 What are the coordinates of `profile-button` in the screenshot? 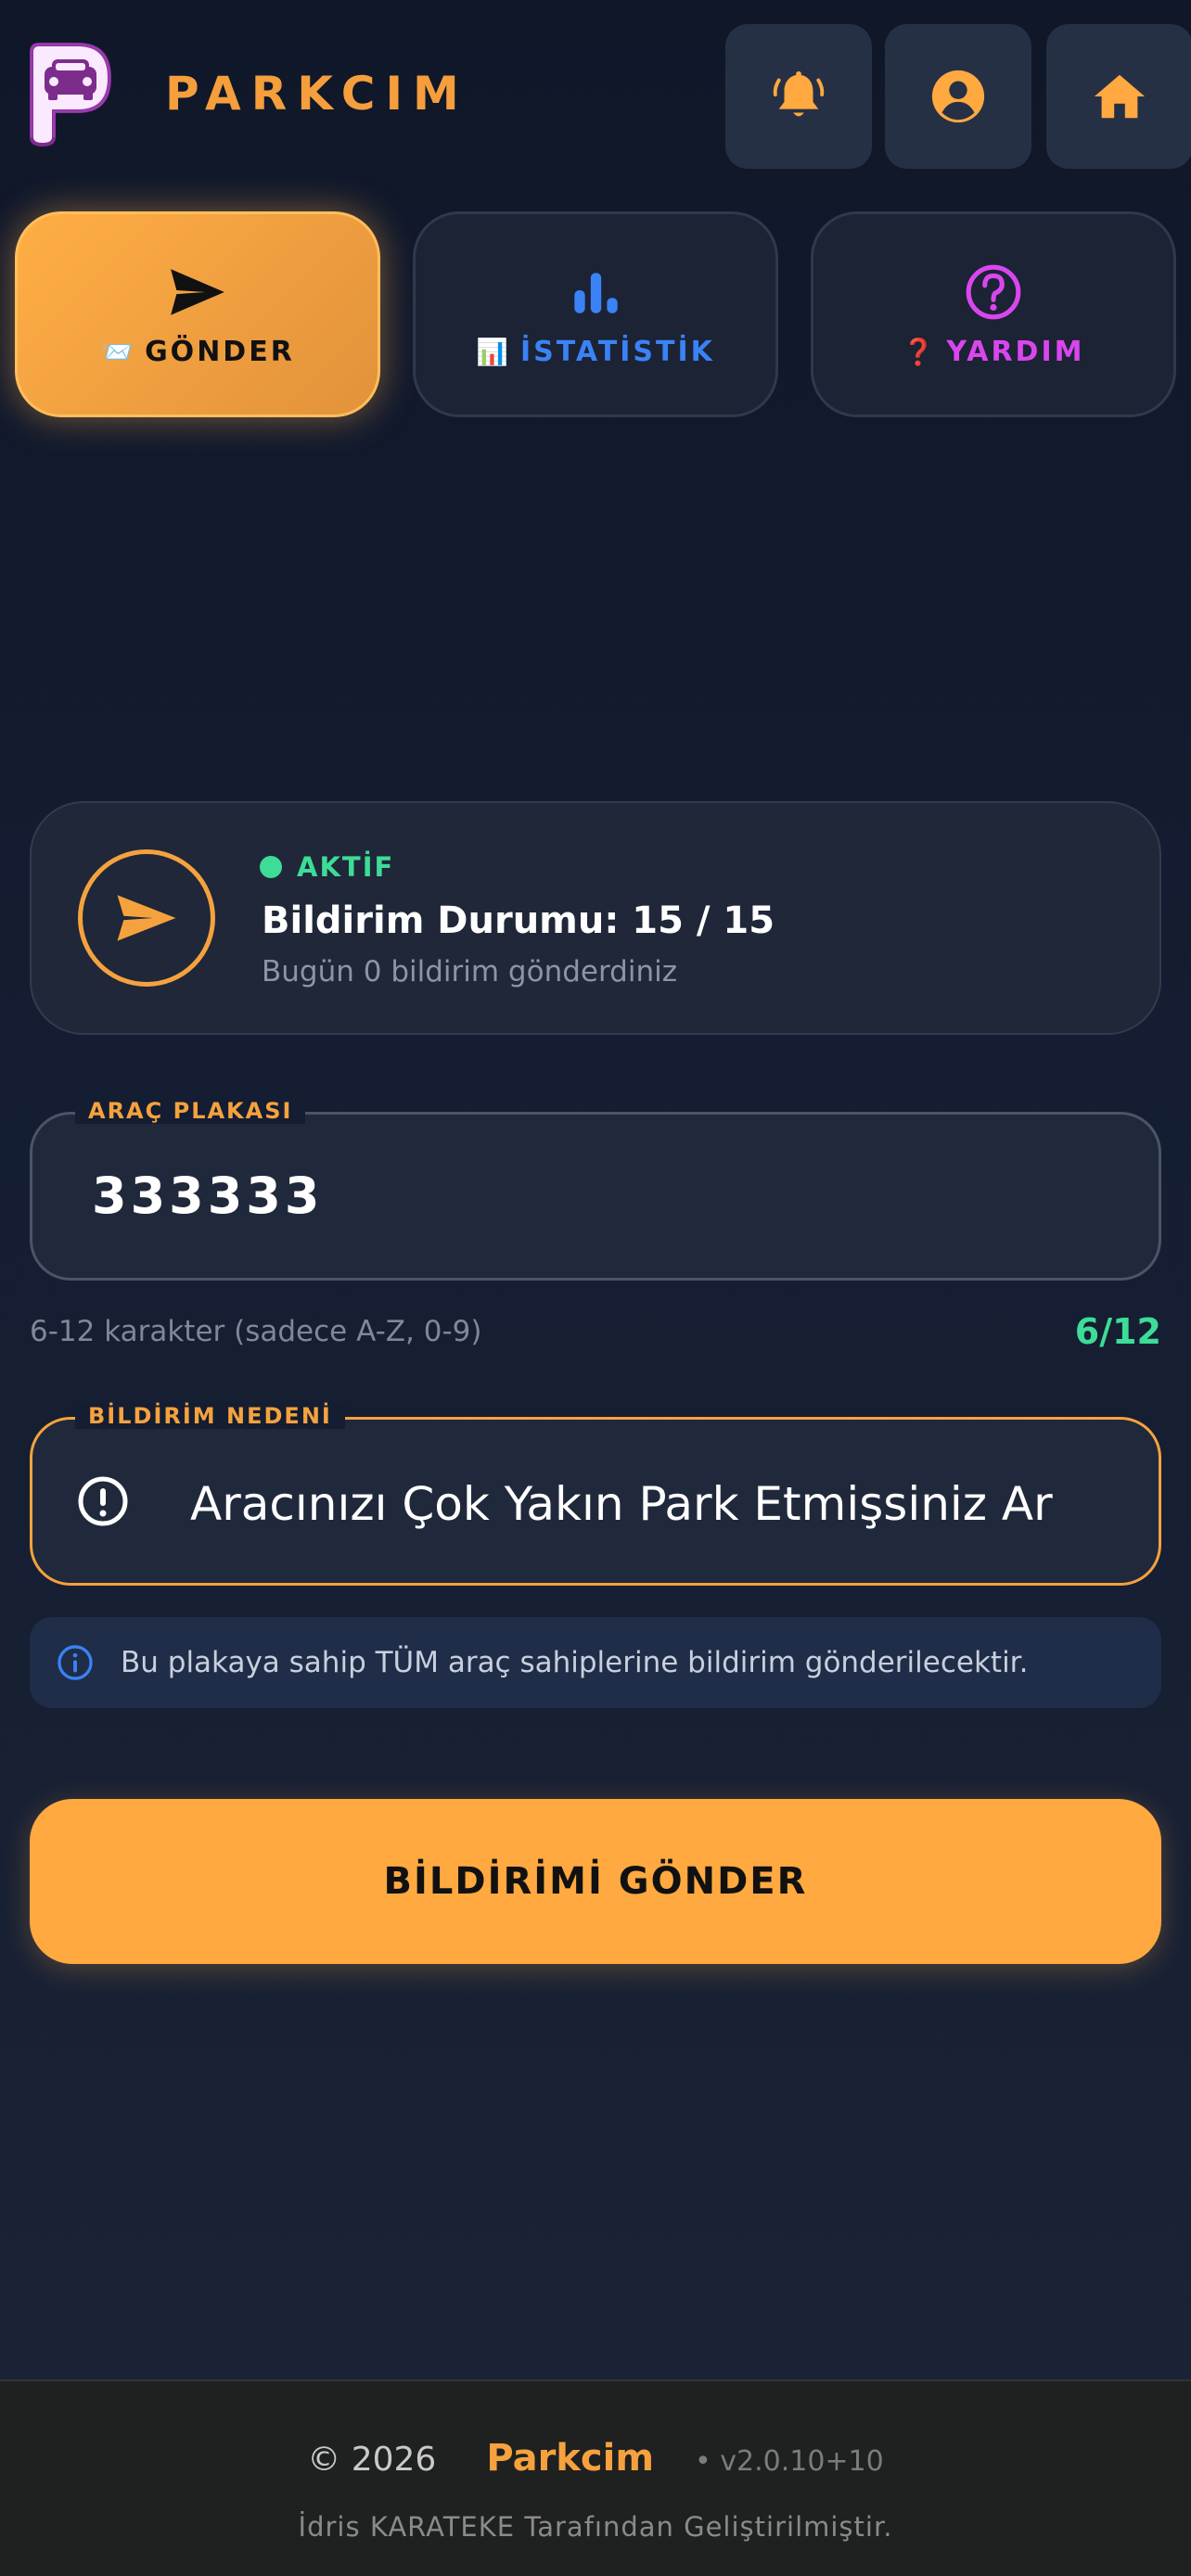 It's located at (958, 97).